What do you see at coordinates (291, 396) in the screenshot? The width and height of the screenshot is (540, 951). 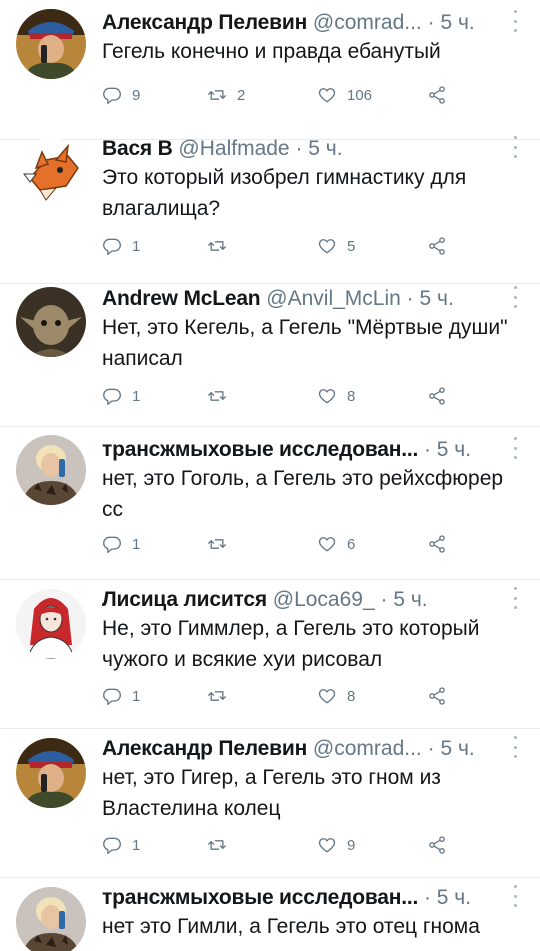 I see `action-bar: 1 8` at bounding box center [291, 396].